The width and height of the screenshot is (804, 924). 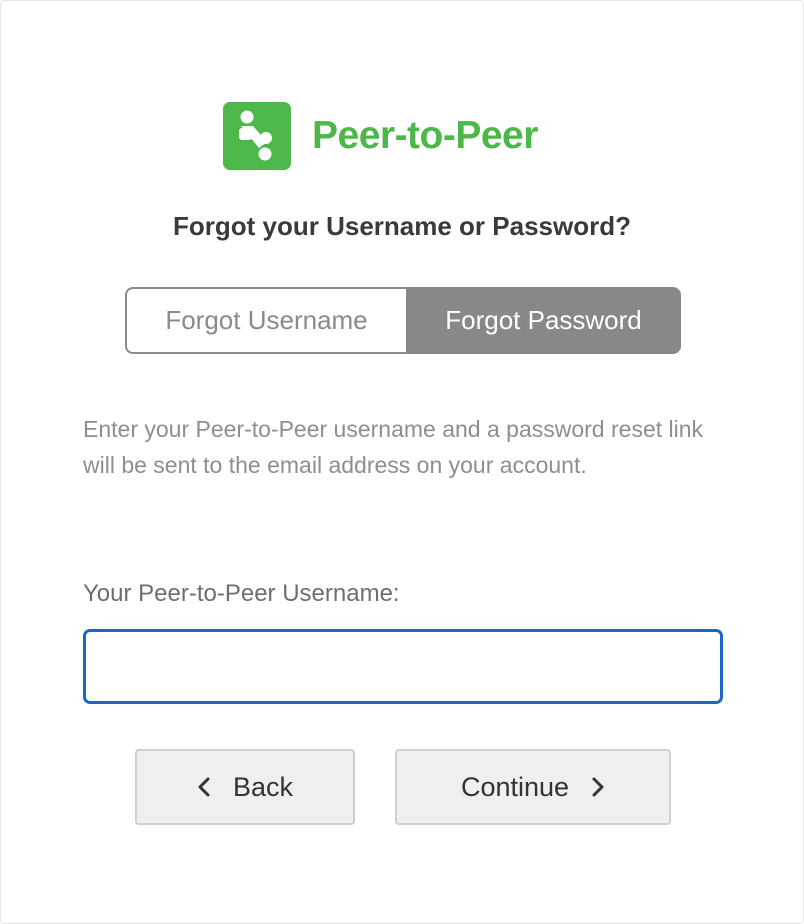 What do you see at coordinates (263, 786) in the screenshot?
I see `back-button-label: Back` at bounding box center [263, 786].